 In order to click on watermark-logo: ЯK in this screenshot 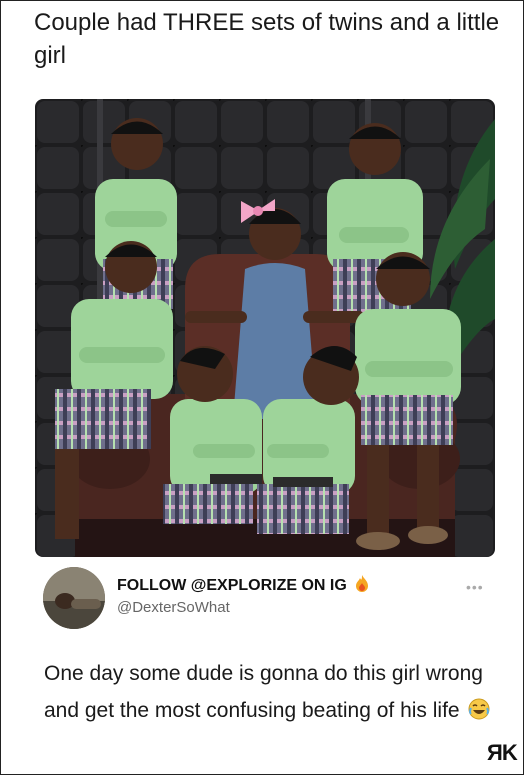, I will do `click(502, 752)`.